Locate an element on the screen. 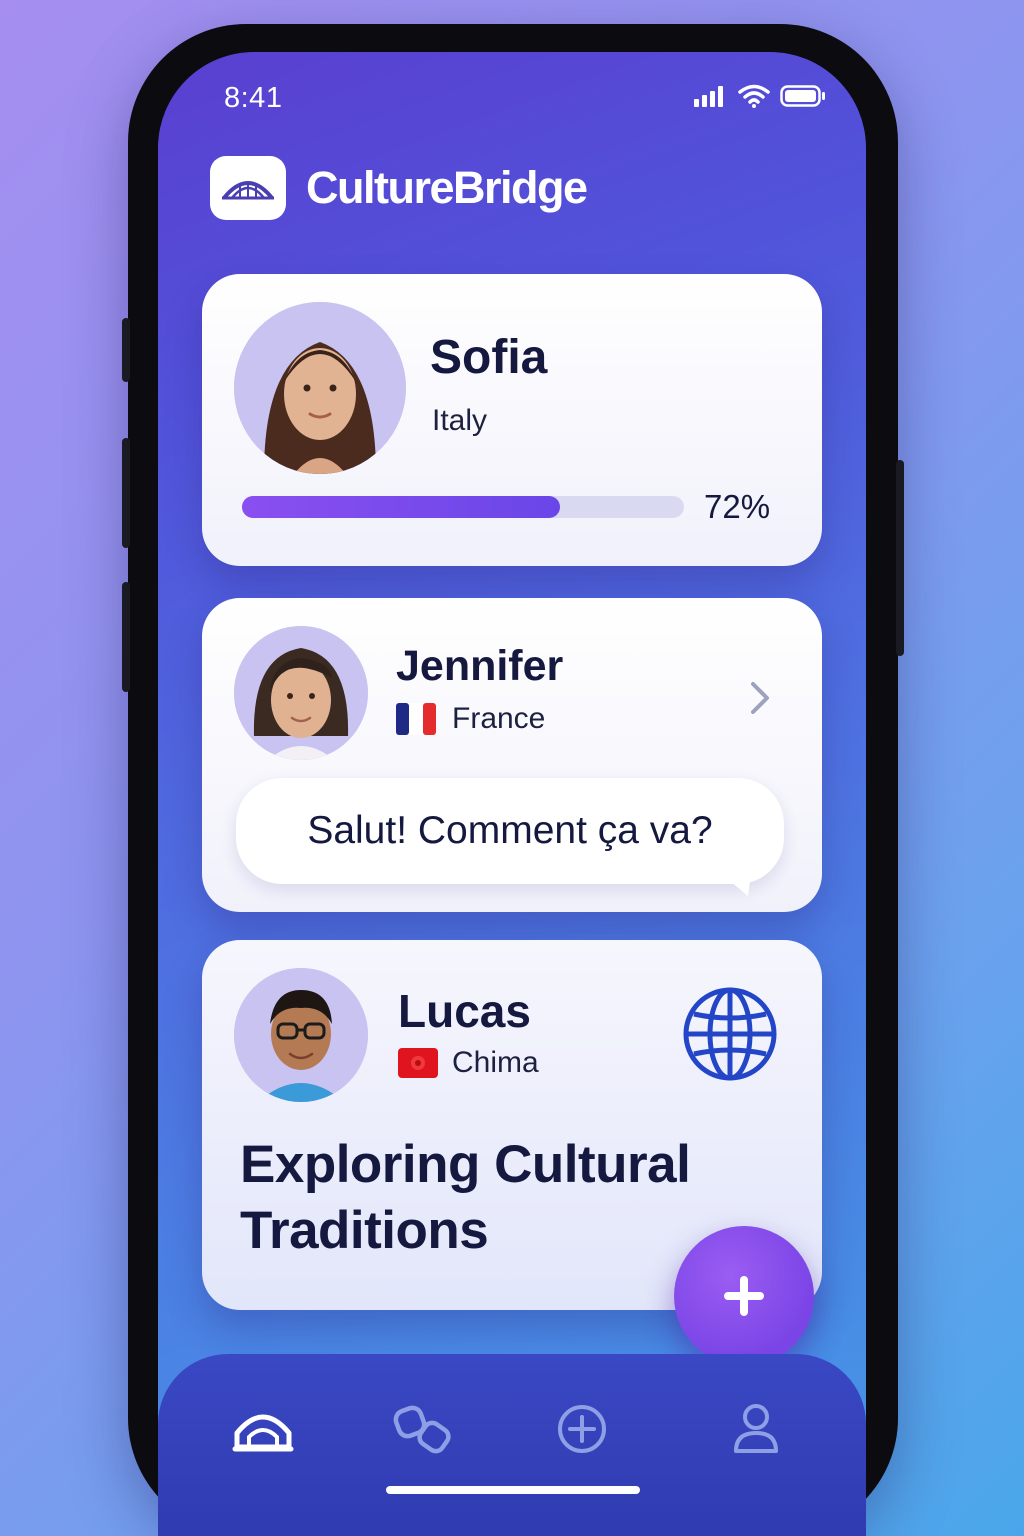 Image resolution: width=1024 pixels, height=1536 pixels. app-header: CultureBridge is located at coordinates (399, 188).